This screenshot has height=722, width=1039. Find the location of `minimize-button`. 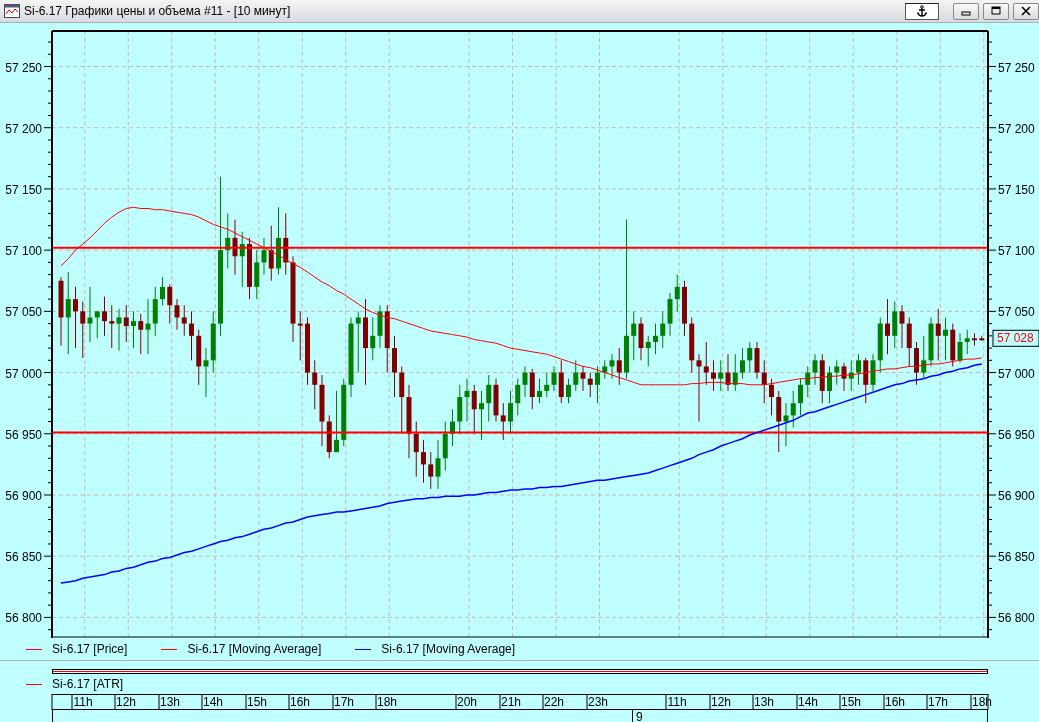

minimize-button is located at coordinates (966, 11).